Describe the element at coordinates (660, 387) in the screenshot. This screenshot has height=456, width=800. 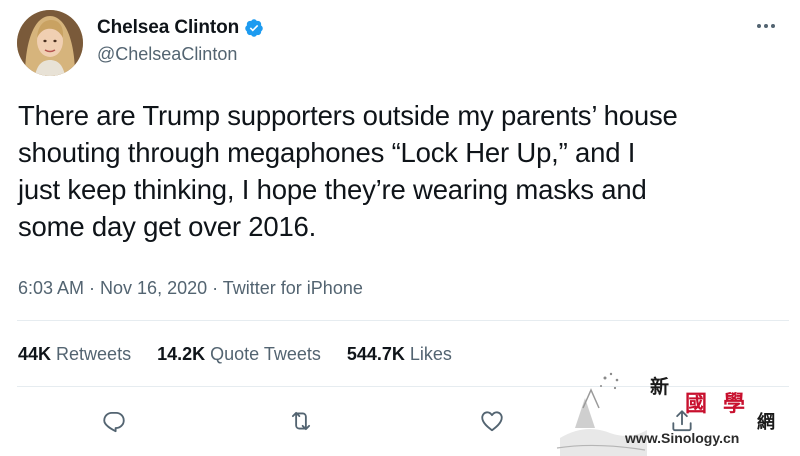
I see `watermark-char: 新` at that location.